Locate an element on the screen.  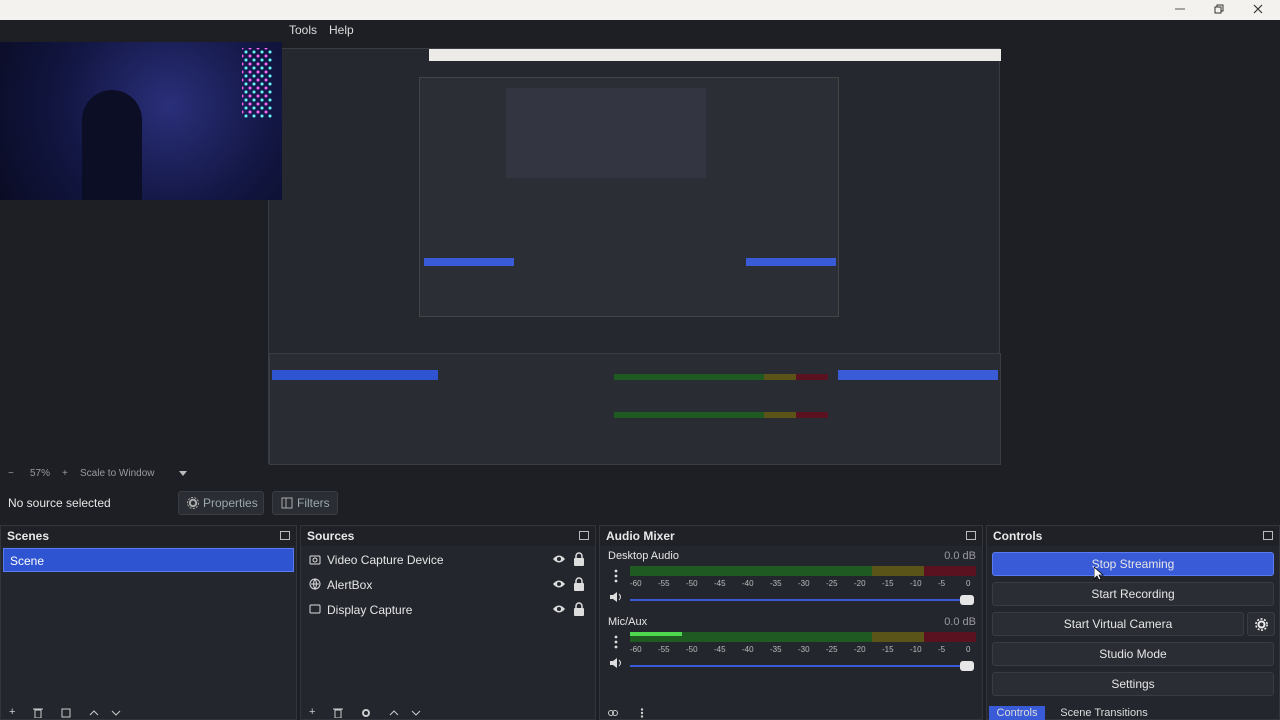
meter-tick-label: -15 is located at coordinates (888, 583).